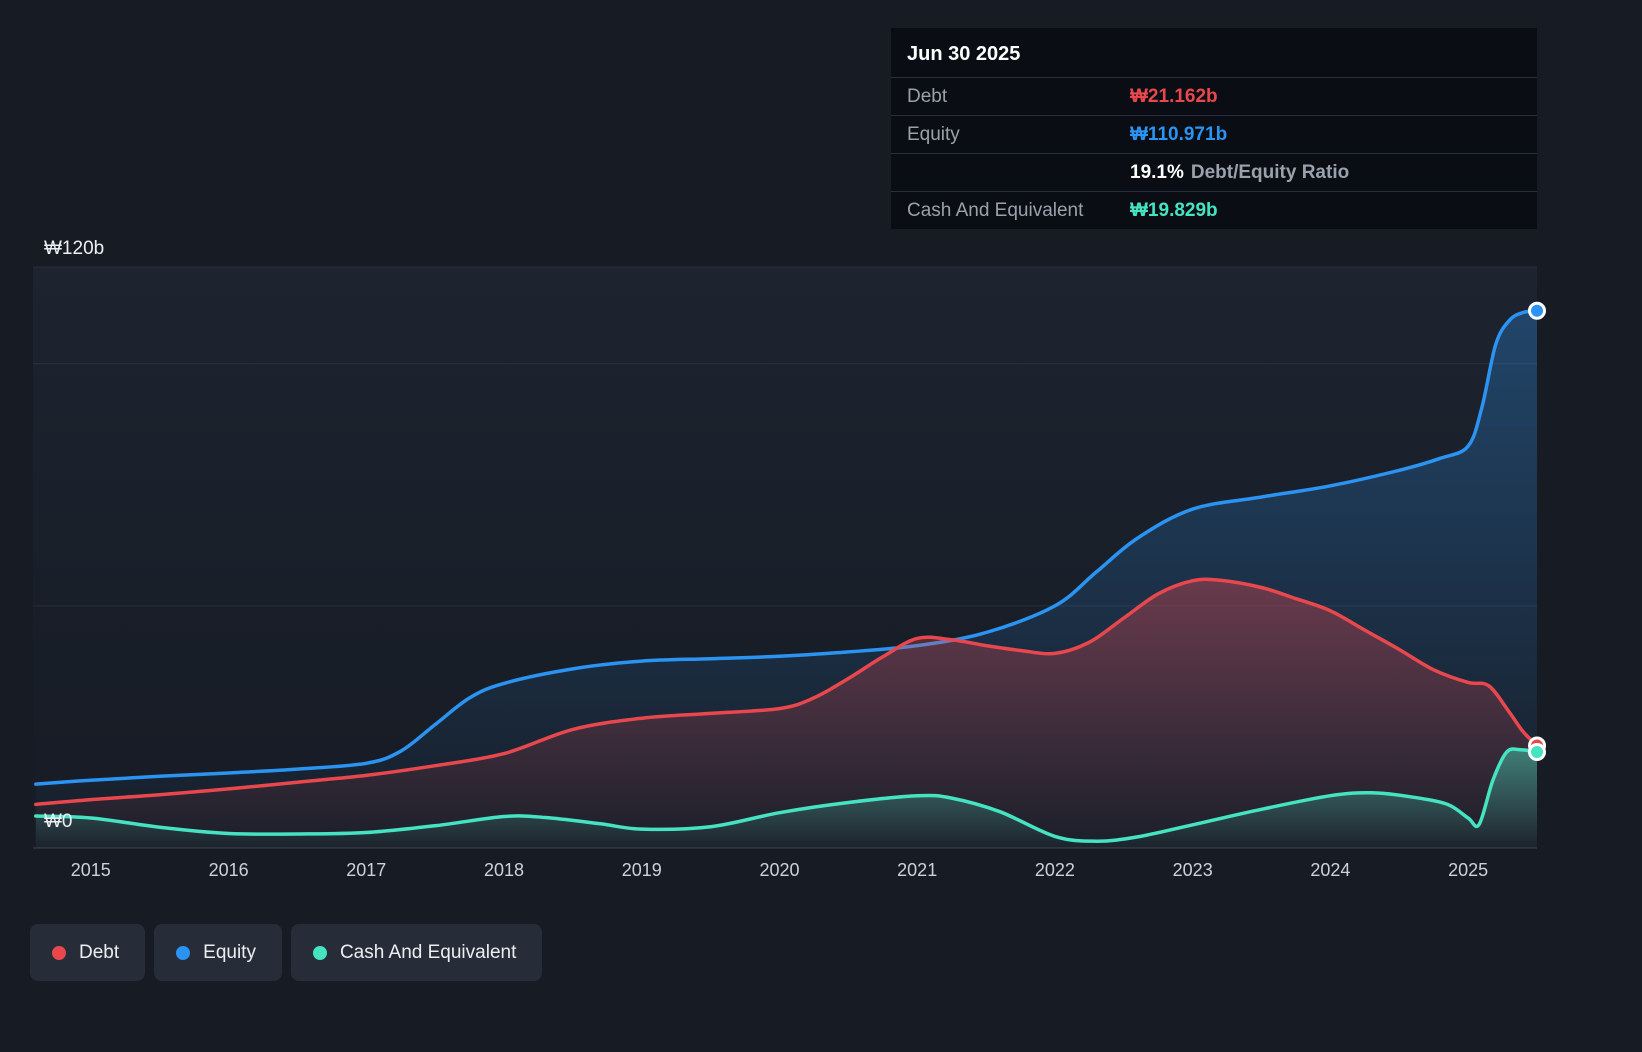 The width and height of the screenshot is (1642, 1052). Describe the element at coordinates (58, 821) in the screenshot. I see `y-axis-zero-label: ₩0` at that location.